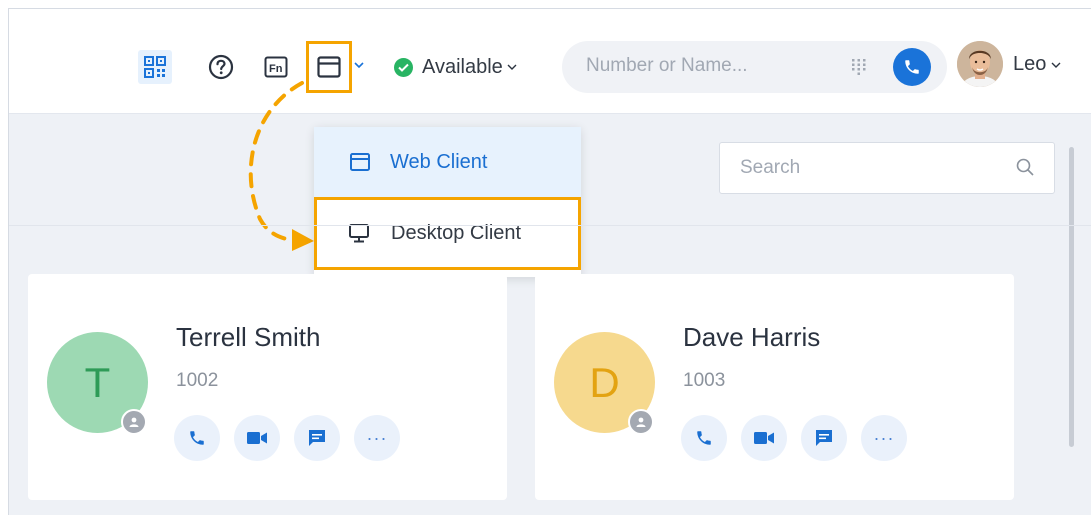  What do you see at coordinates (859, 67) in the screenshot?
I see `keypad-icon` at bounding box center [859, 67].